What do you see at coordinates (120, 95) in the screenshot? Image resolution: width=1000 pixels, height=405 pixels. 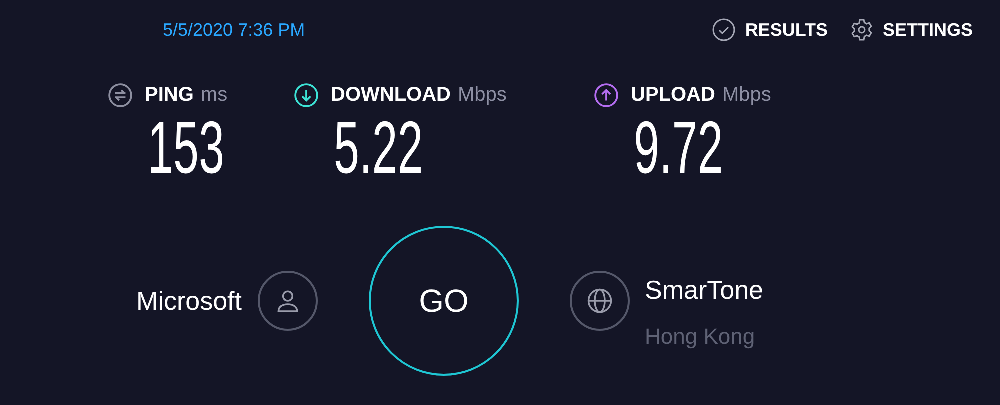 I see `ping-icon` at bounding box center [120, 95].